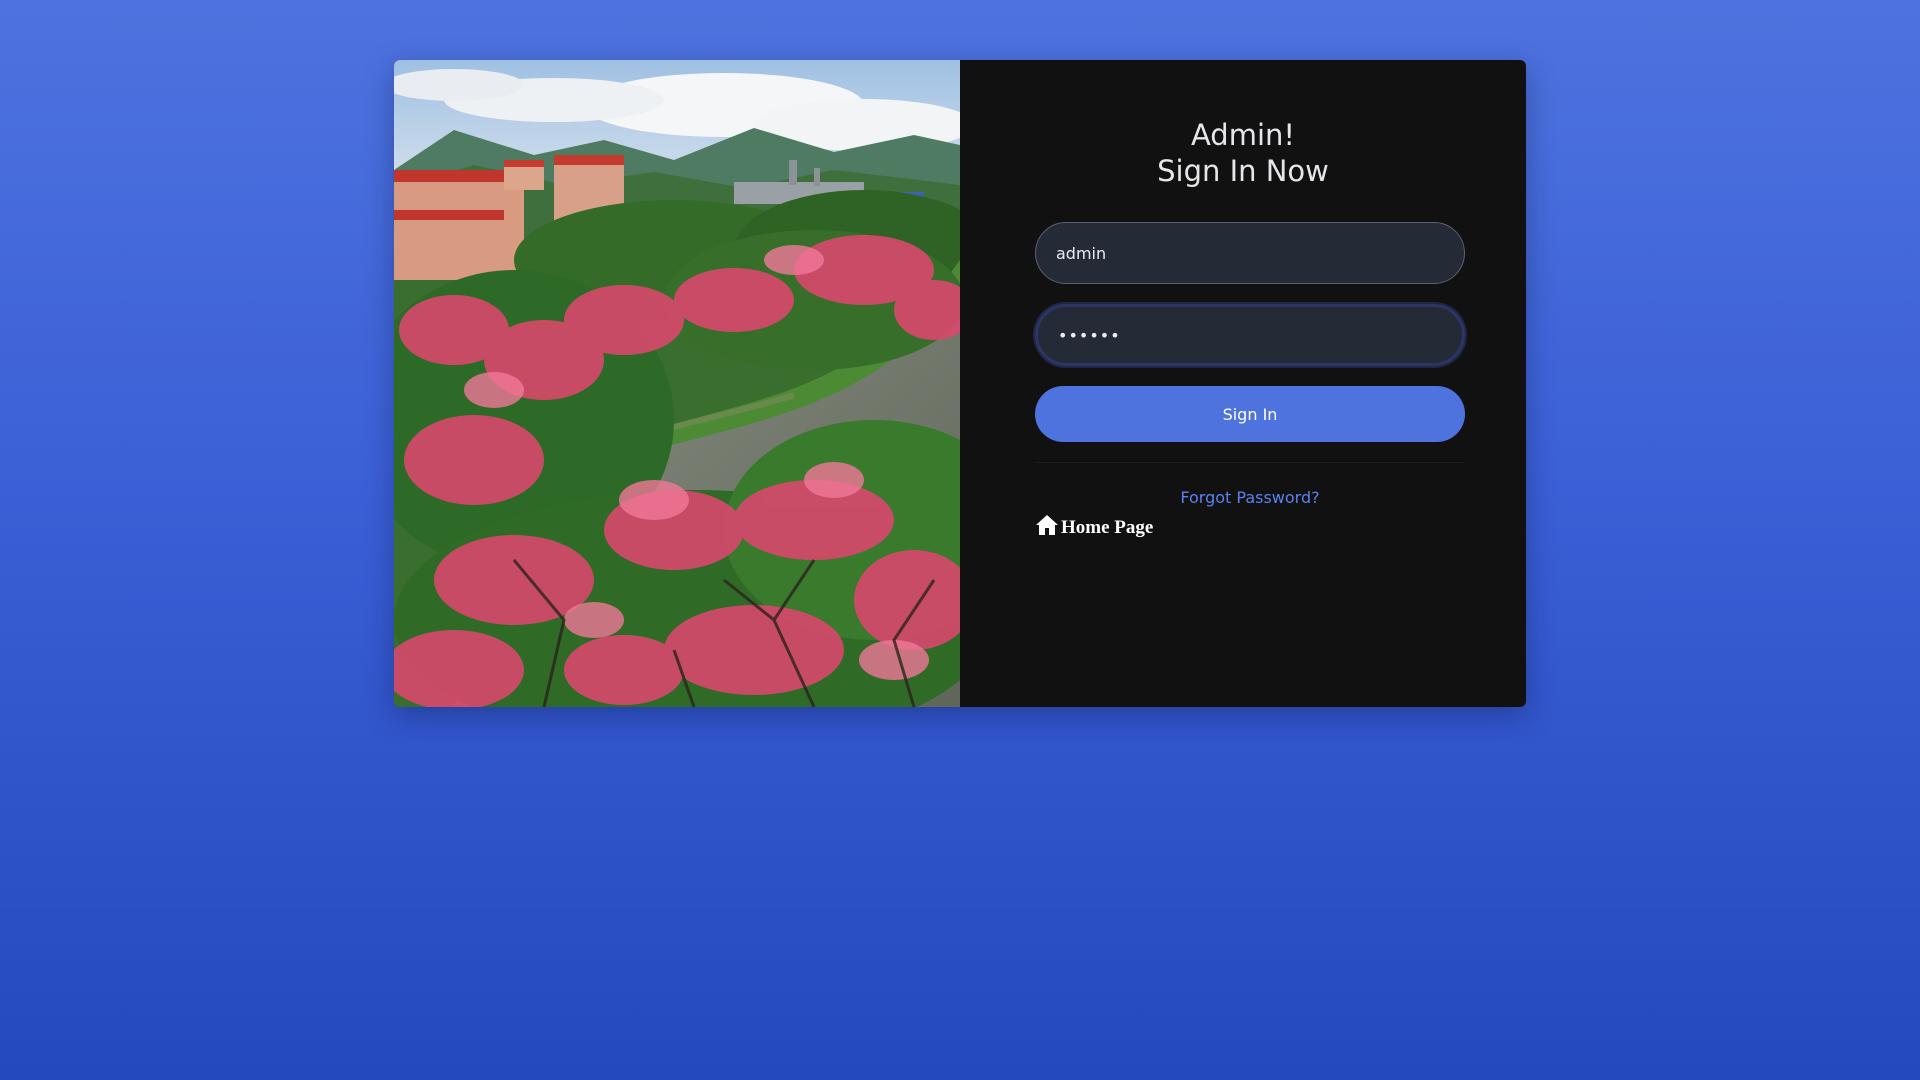  What do you see at coordinates (1250, 497) in the screenshot?
I see `forgot-password-link: Forgot Password?` at bounding box center [1250, 497].